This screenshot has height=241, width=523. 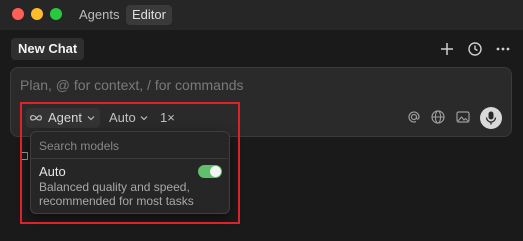 What do you see at coordinates (48, 49) in the screenshot?
I see `new-chat-tab: New Chat` at bounding box center [48, 49].